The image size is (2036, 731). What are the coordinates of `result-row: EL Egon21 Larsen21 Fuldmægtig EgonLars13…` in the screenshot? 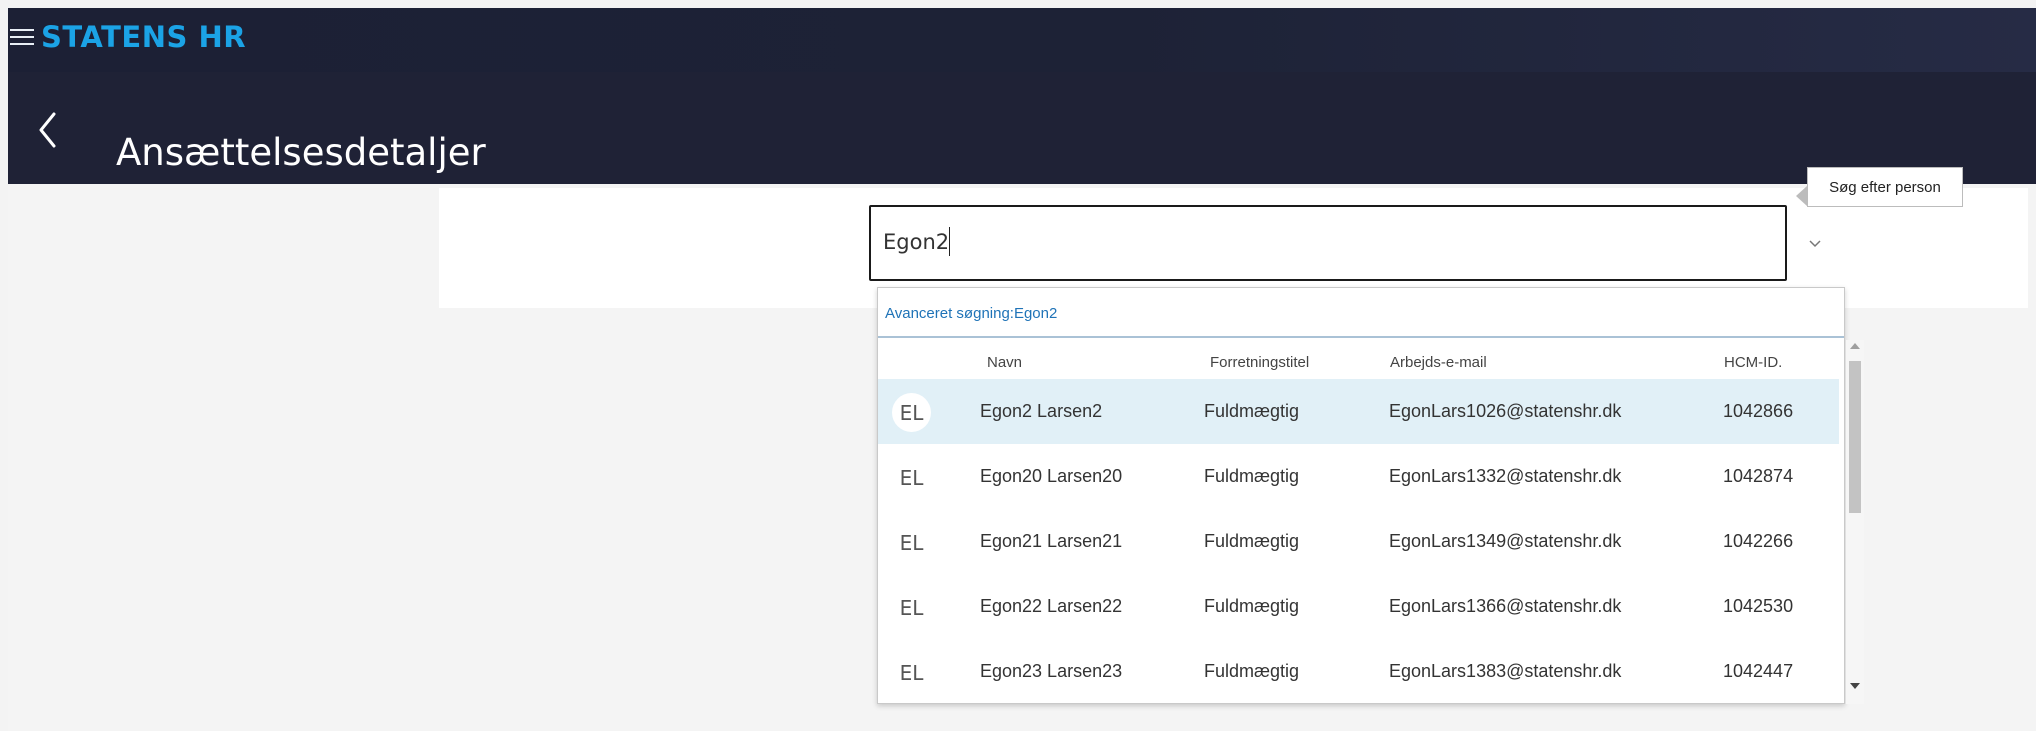 It's located at (1358, 541).